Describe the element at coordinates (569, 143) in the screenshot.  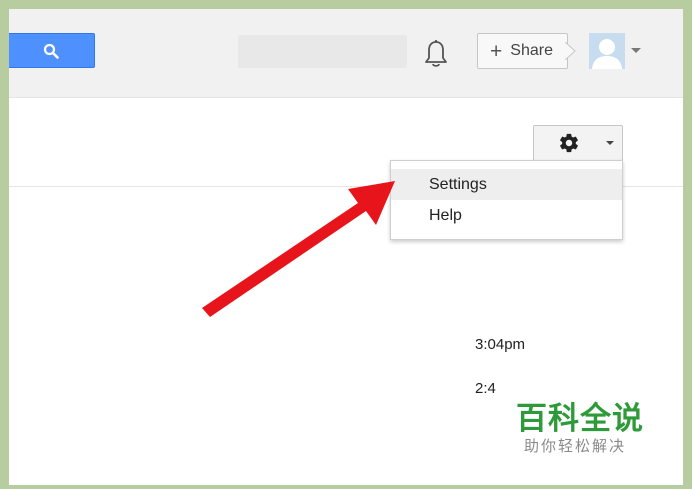
I see `gear-icon` at that location.